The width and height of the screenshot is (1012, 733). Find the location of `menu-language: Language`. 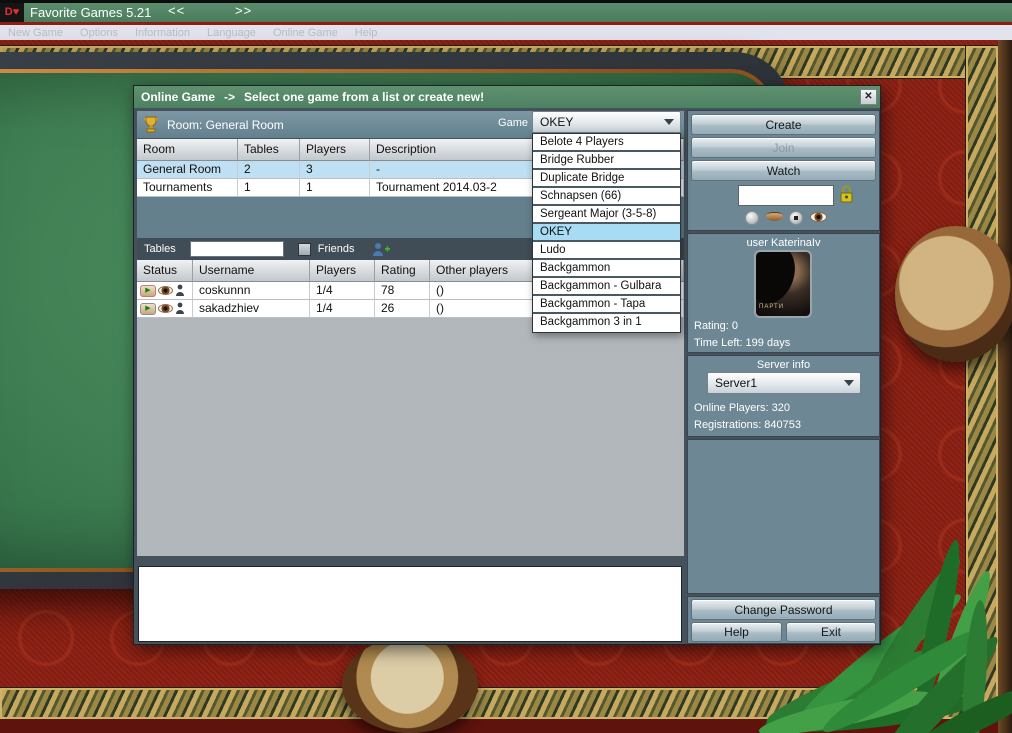

menu-language: Language is located at coordinates (231, 33).